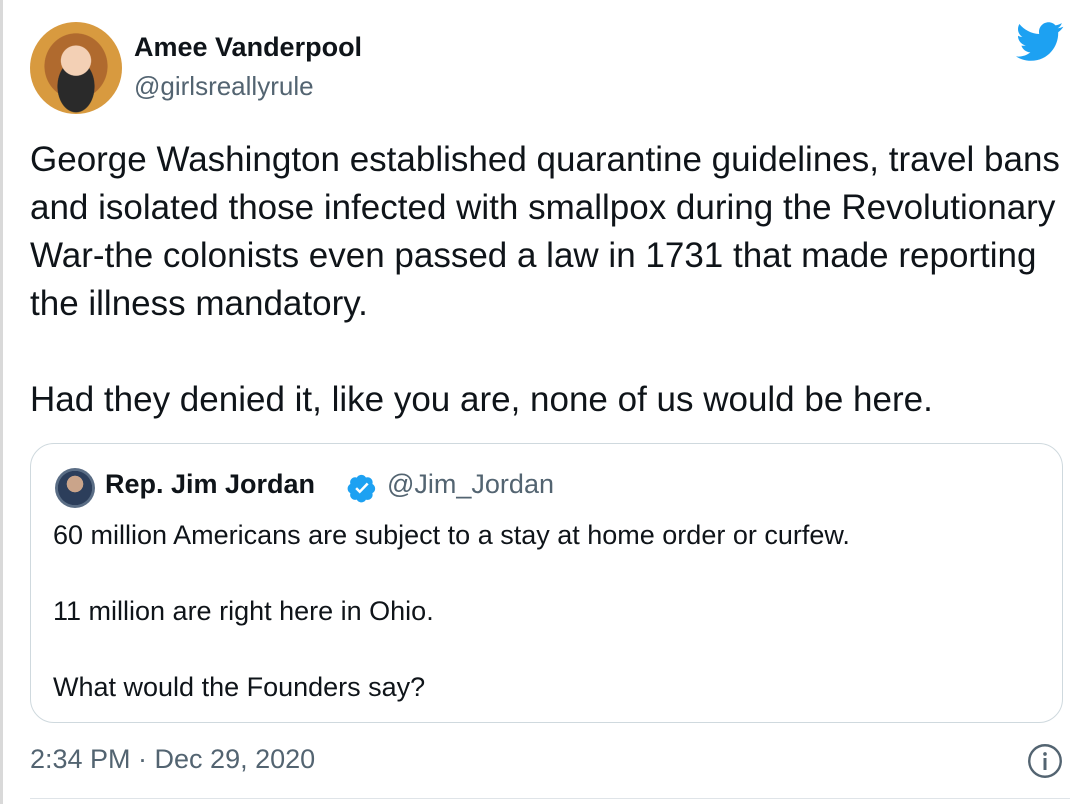 The image size is (1086, 804). What do you see at coordinates (550, 798) in the screenshot?
I see `bottom-divider` at bounding box center [550, 798].